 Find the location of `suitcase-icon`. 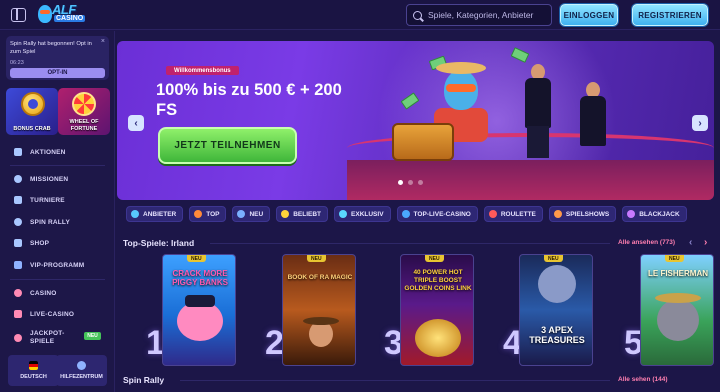

suitcase-icon is located at coordinates (423, 142).